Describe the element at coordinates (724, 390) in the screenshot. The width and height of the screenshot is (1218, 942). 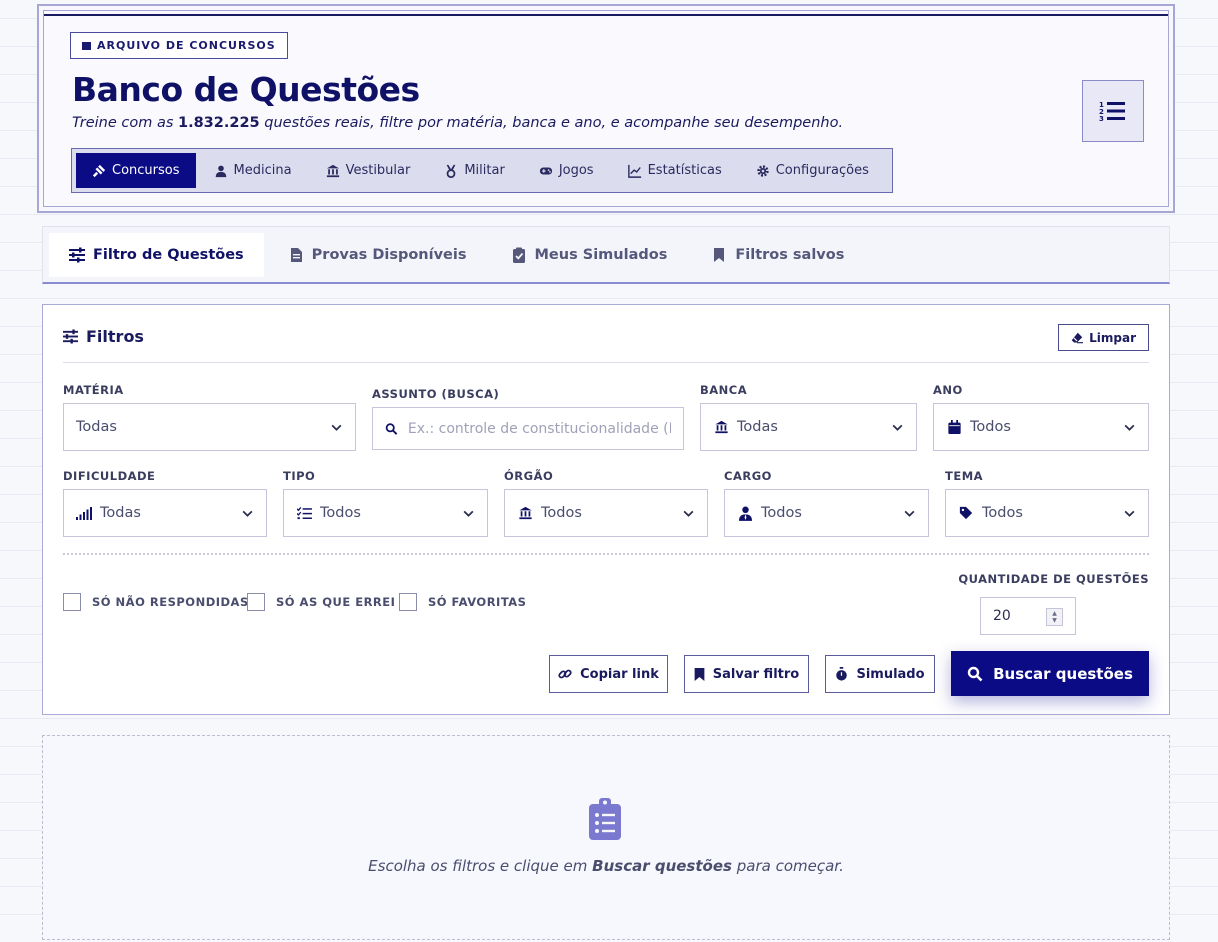
I see `banca-label: BANCA` at that location.